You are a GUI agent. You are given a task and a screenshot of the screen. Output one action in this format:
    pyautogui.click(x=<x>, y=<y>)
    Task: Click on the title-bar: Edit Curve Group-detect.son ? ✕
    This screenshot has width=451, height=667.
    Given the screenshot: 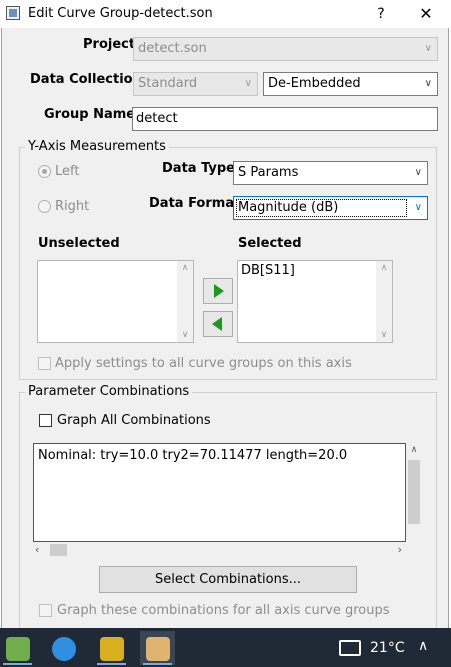 What is the action you would take?
    pyautogui.click(x=225, y=14)
    